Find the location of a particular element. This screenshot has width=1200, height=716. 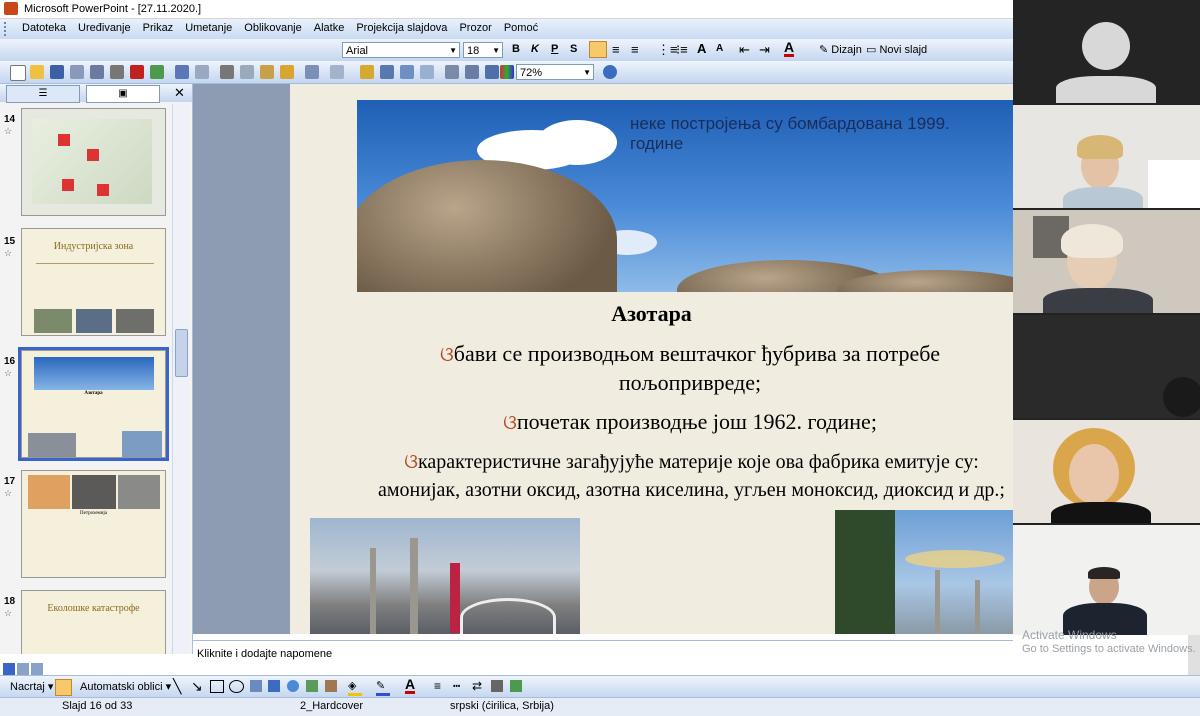

research-icon is located at coordinates (202, 72).